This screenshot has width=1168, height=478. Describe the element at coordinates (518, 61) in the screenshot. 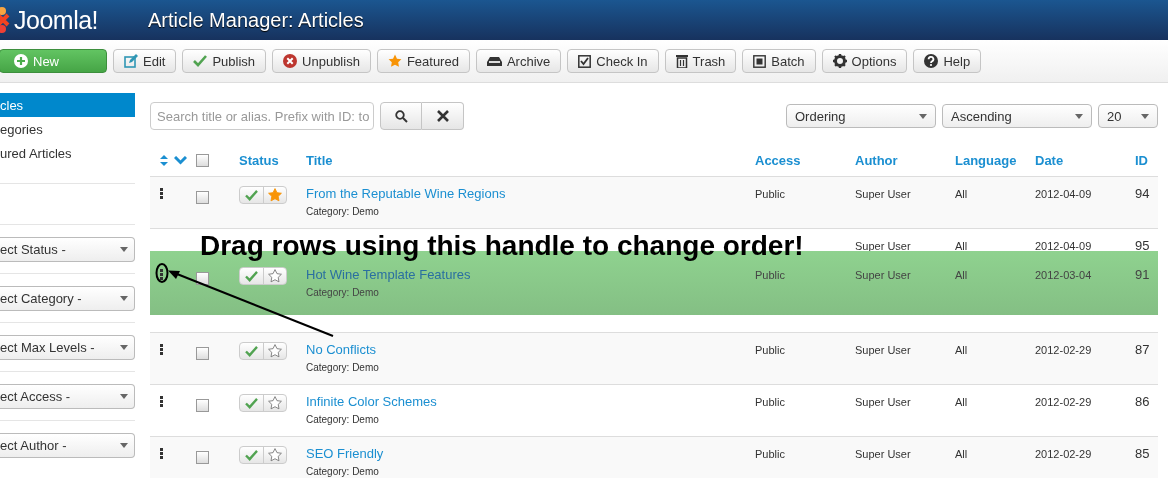

I see `toolbar-button: Archive` at that location.